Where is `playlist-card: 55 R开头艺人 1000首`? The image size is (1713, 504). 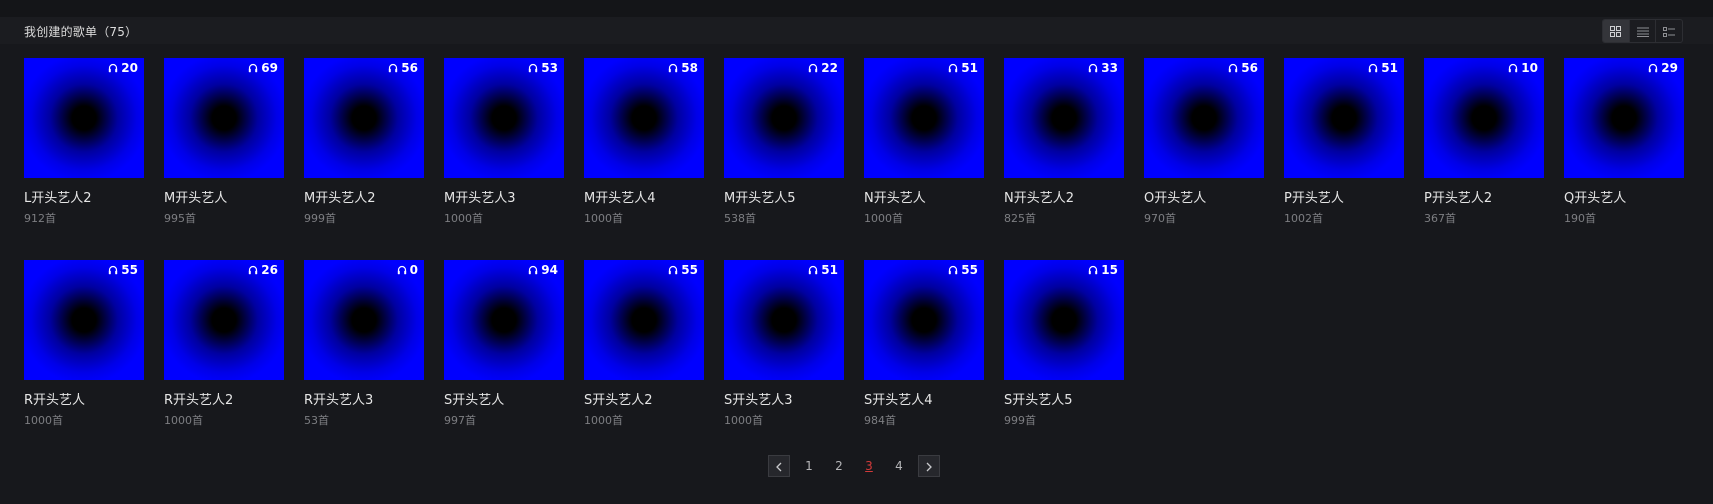
playlist-card: 55 R开头艺人 1000首 is located at coordinates (84, 361).